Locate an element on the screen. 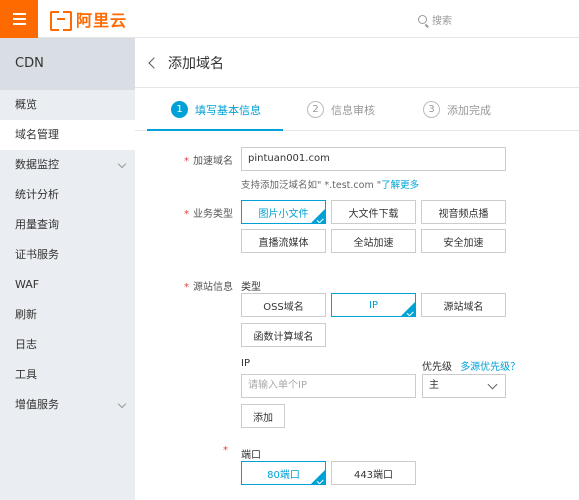  option-label: 443端口 is located at coordinates (373, 475).